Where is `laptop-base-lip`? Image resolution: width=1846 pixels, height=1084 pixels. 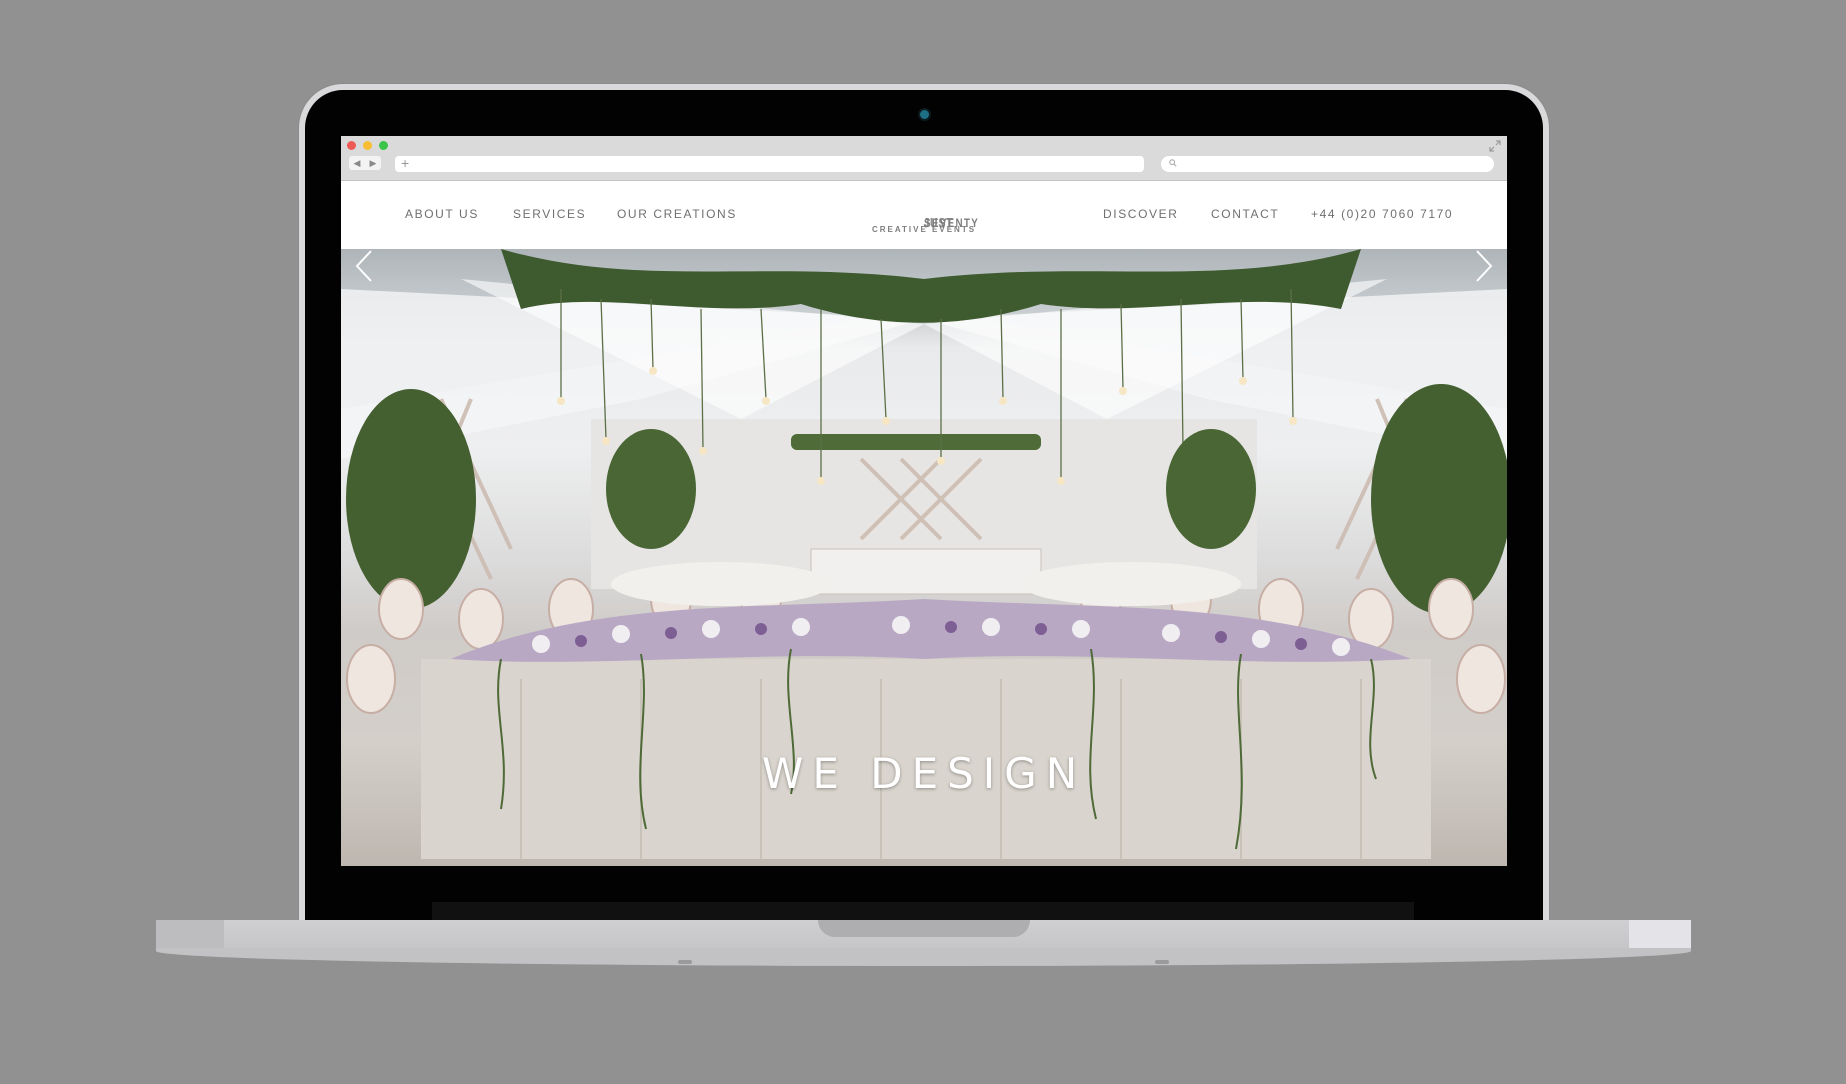 laptop-base-lip is located at coordinates (923, 957).